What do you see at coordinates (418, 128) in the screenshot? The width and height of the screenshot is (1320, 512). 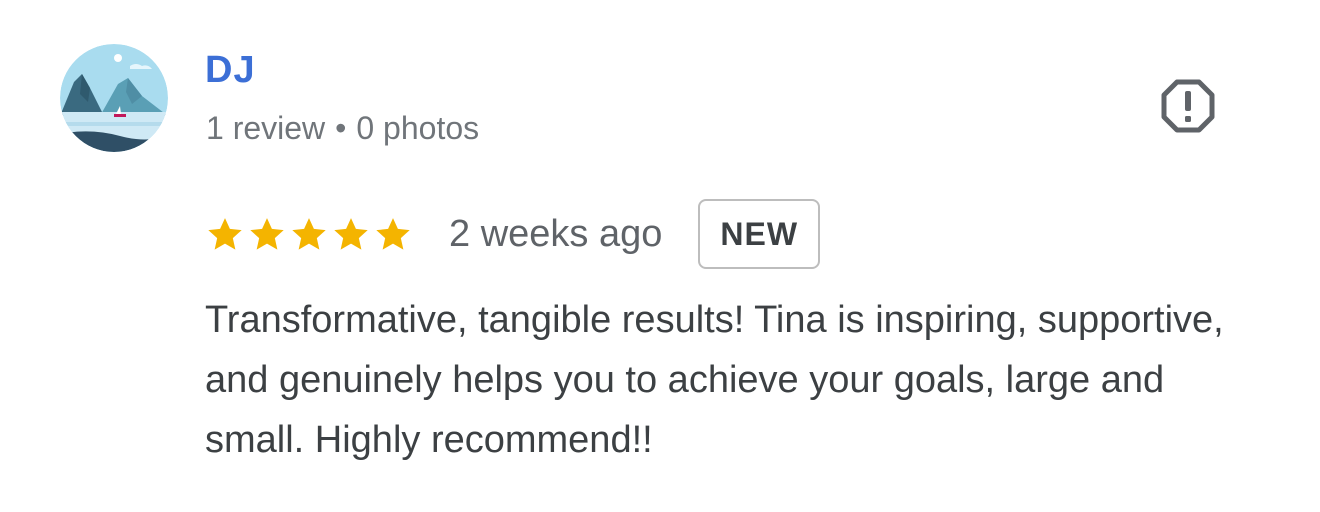 I see `photo-count: 0 photos` at bounding box center [418, 128].